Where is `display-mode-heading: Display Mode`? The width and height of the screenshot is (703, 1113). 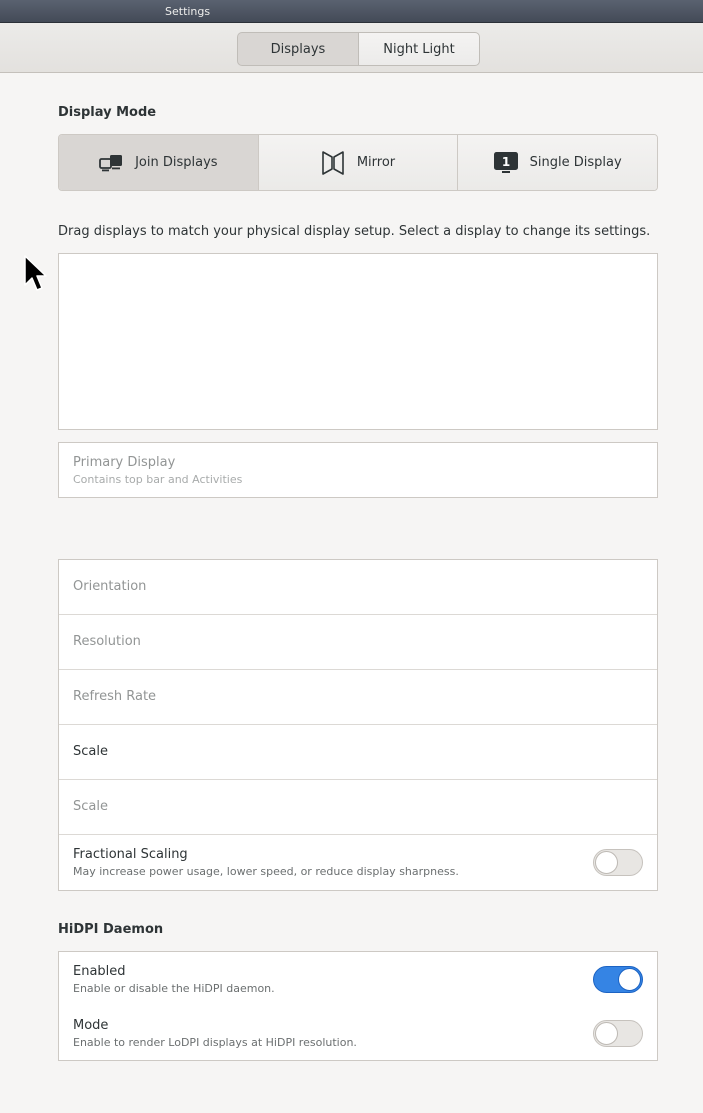 display-mode-heading: Display Mode is located at coordinates (107, 112).